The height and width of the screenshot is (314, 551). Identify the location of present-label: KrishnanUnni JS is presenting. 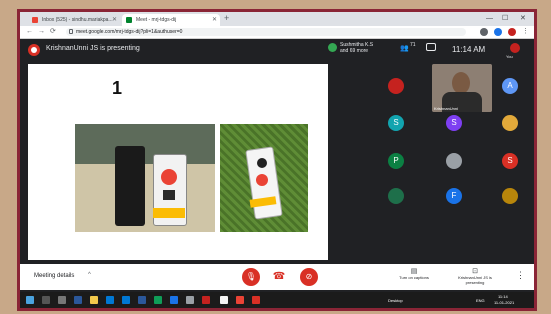
(475, 280).